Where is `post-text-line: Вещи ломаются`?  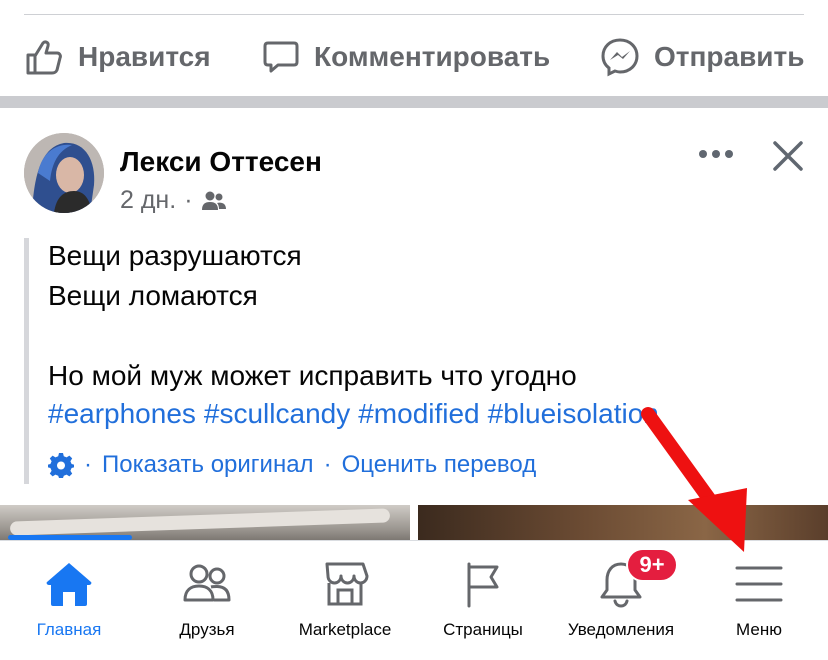
post-text-line: Вещи ломаются is located at coordinates (153, 295).